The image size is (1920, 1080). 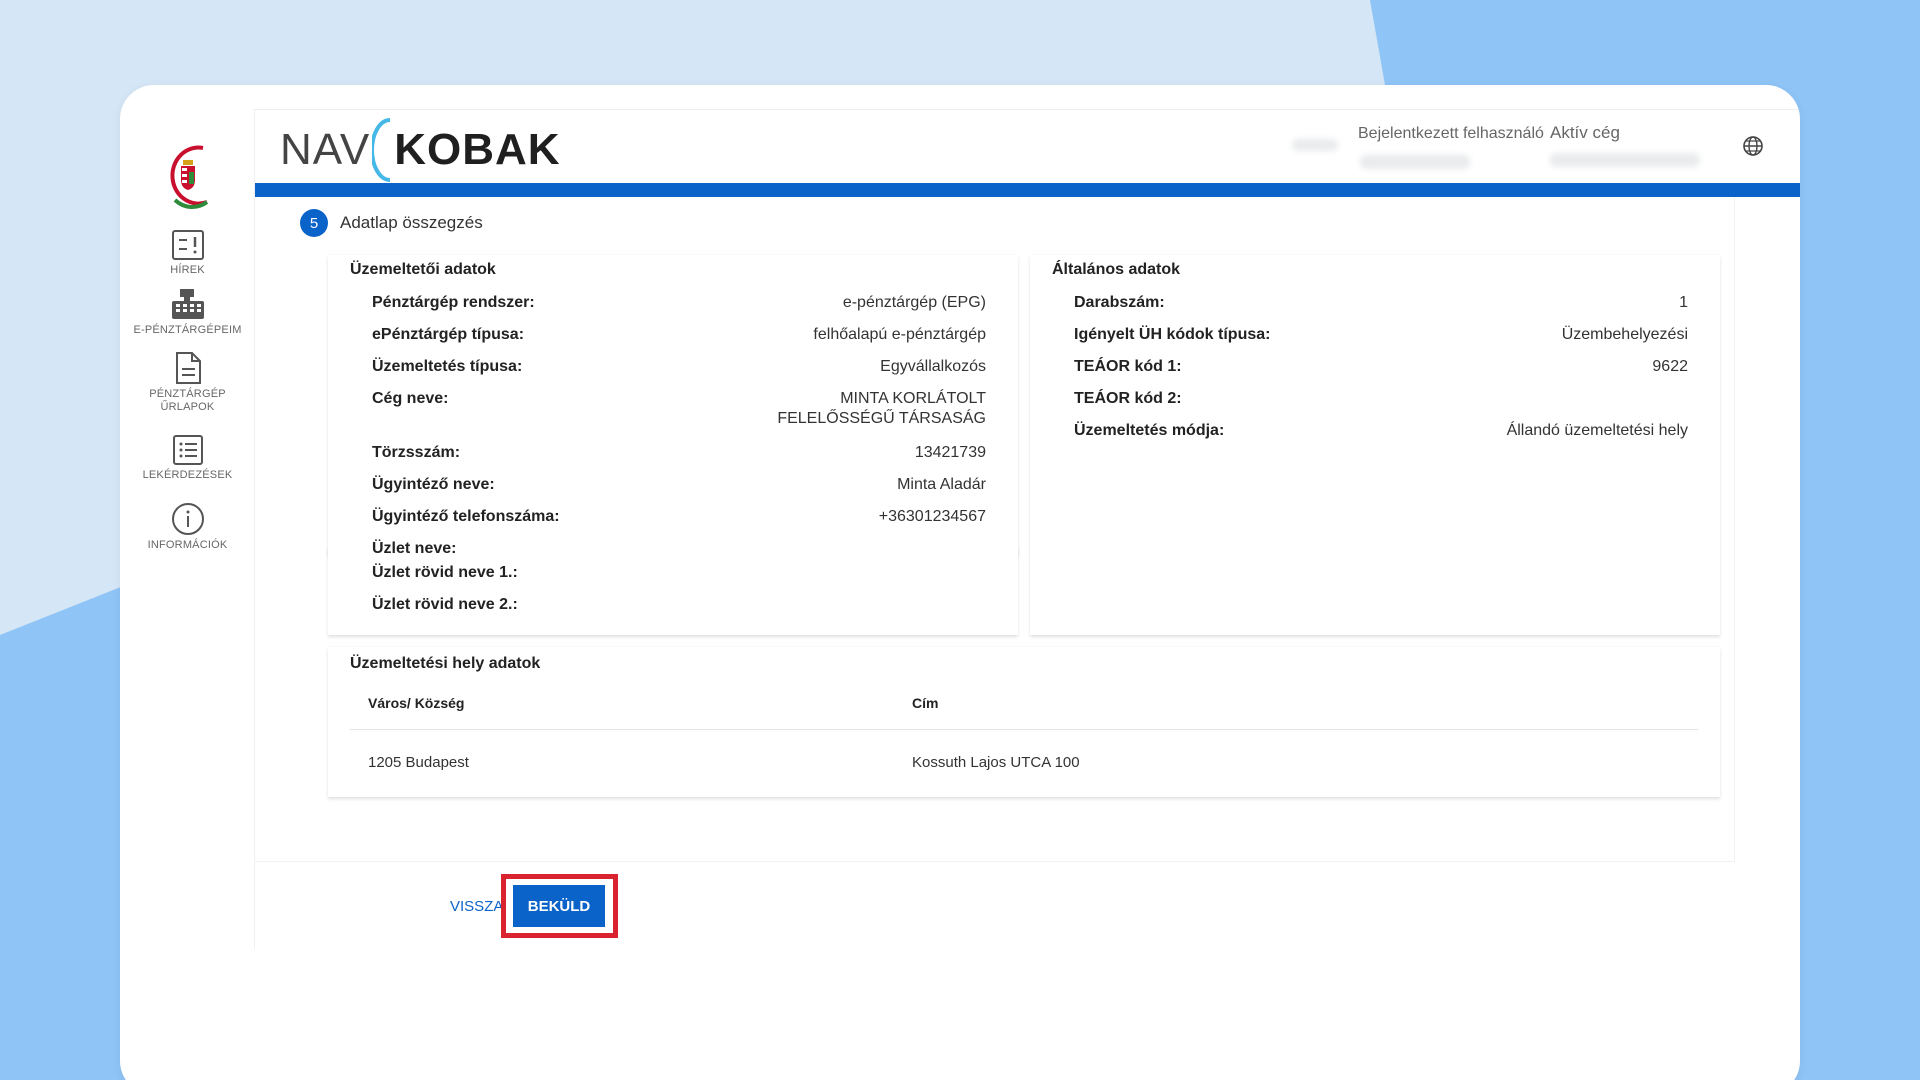 I want to click on data-row: TEÁOR kód 1: 9622, so click(x=1381, y=366).